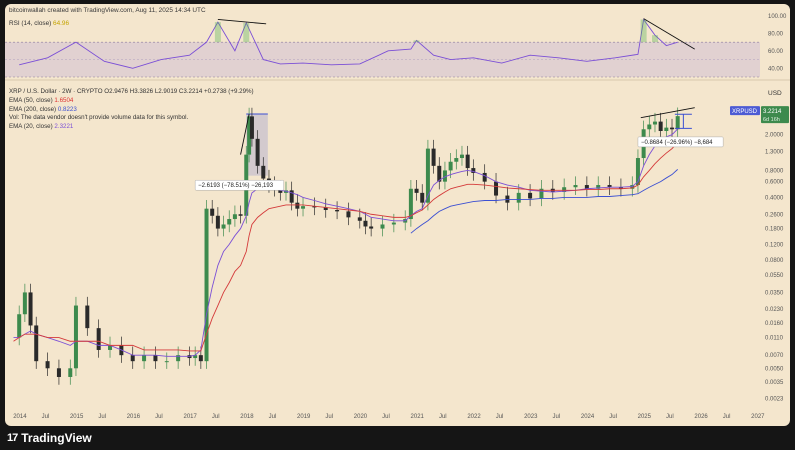 Image resolution: width=795 pixels, height=450 pixels. Describe the element at coordinates (134, 417) in the screenshot. I see `time-tick-label: 2016` at that location.